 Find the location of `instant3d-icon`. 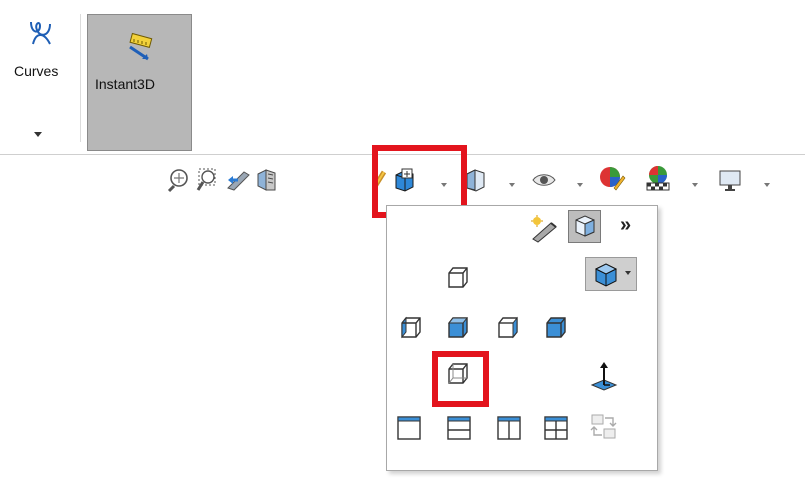

instant3d-icon is located at coordinates (141, 46).